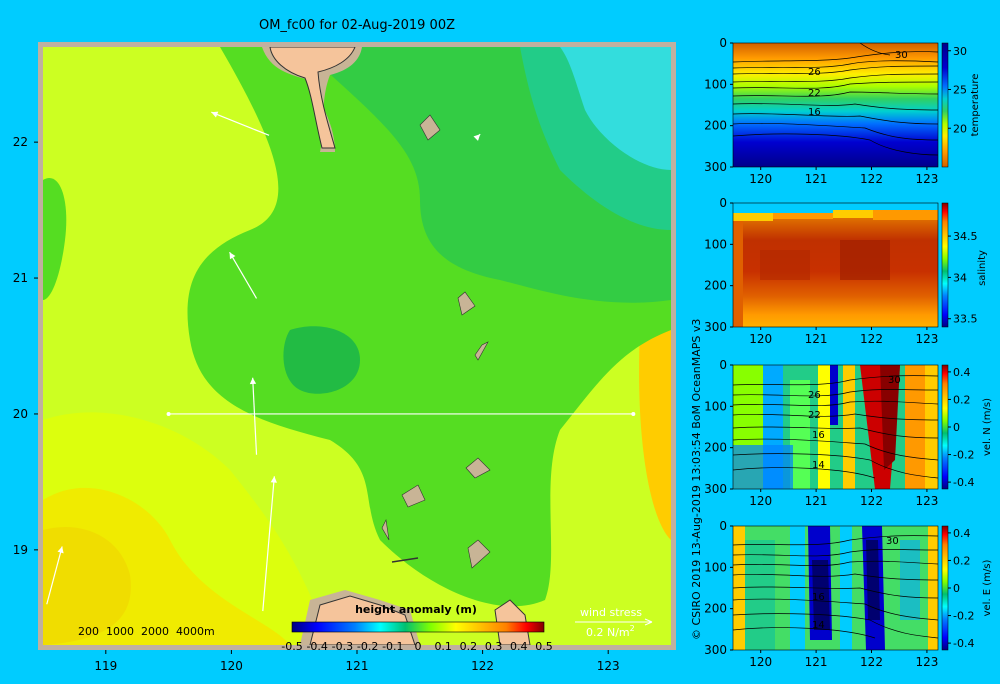 Image resolution: width=1000 pixels, height=684 pixels. Describe the element at coordinates (814, 93) in the screenshot. I see `temp-contour-label-22: 22` at that location.